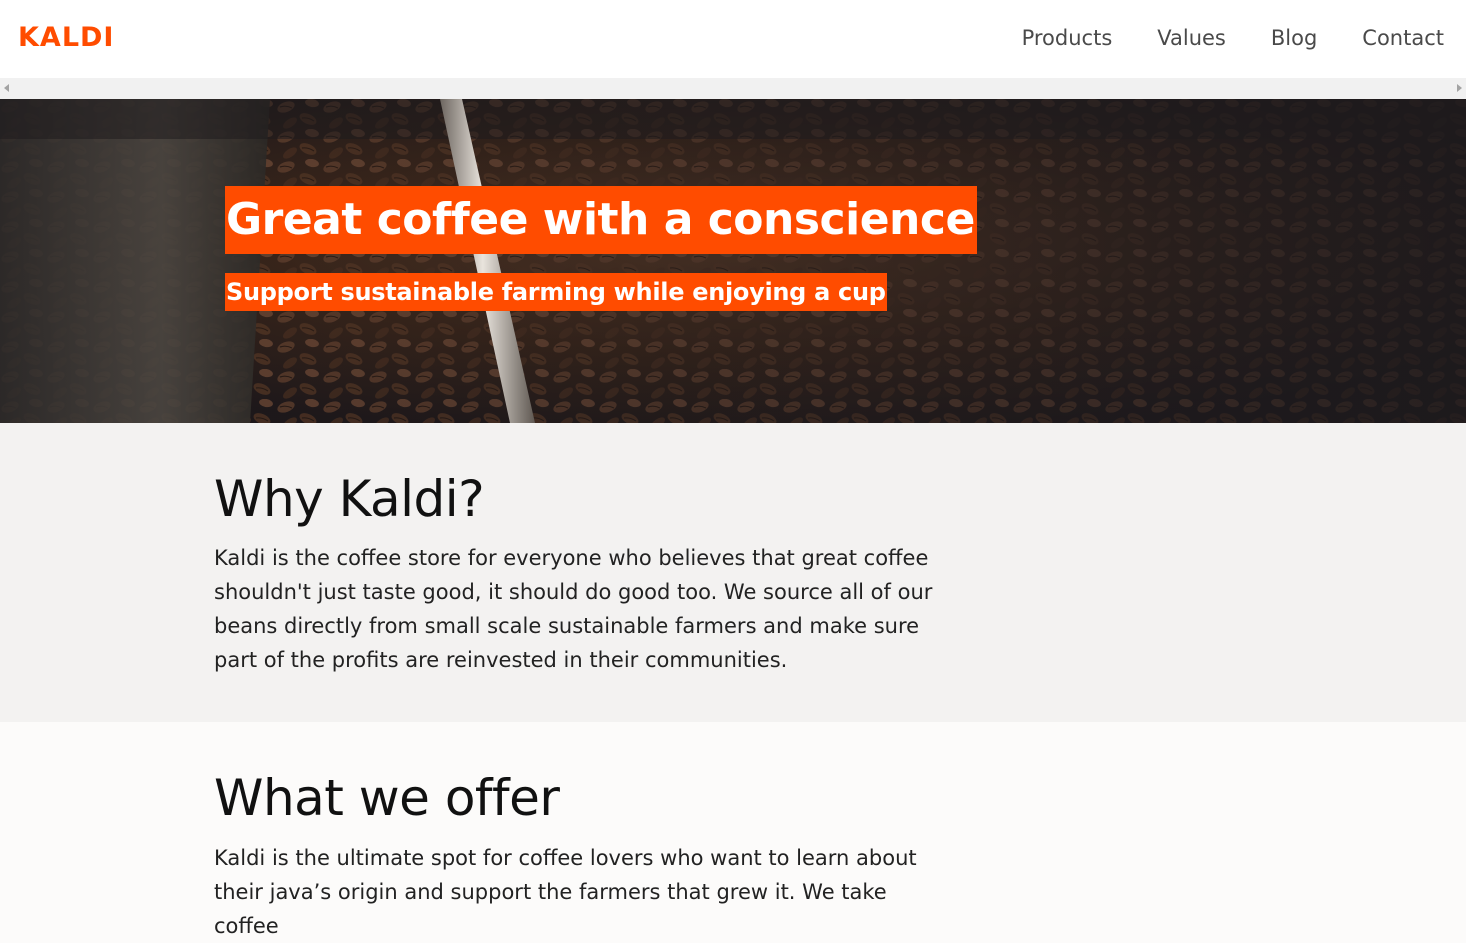  Describe the element at coordinates (66, 38) in the screenshot. I see `kaldi-logo: KALDI` at that location.